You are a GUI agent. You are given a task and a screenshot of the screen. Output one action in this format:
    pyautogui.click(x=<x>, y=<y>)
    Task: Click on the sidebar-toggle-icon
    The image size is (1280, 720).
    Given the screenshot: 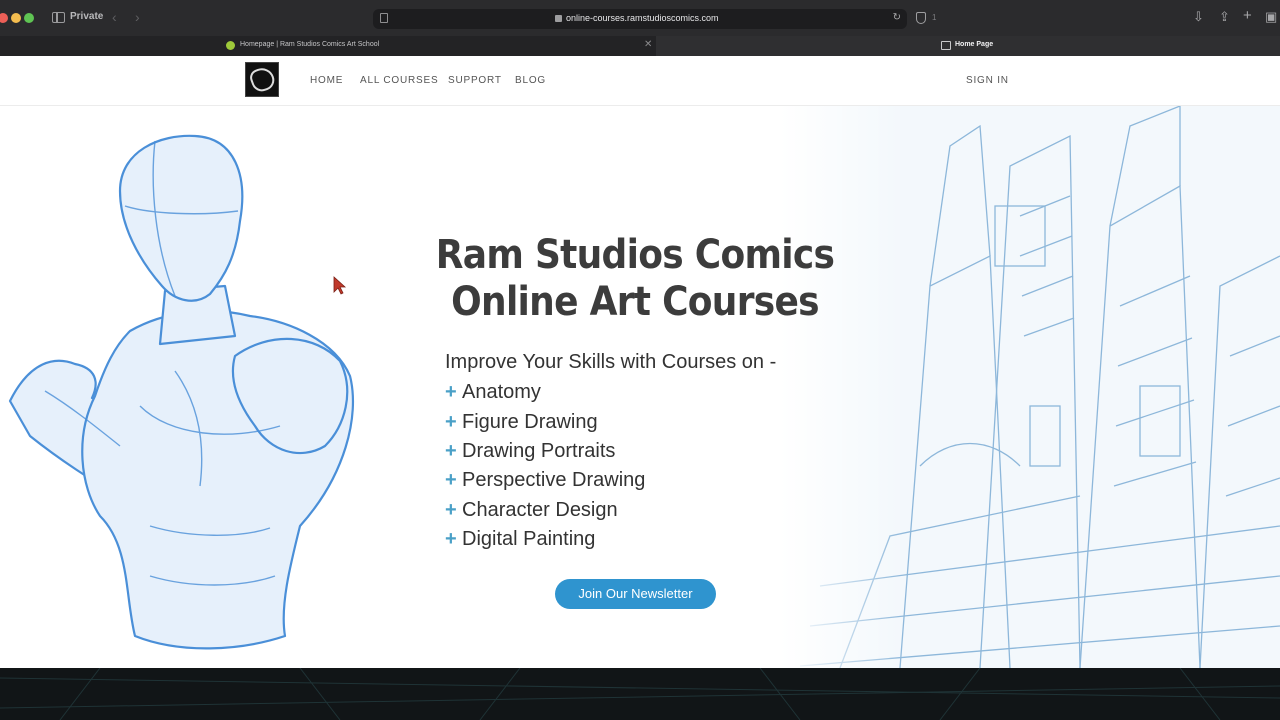 What is the action you would take?
    pyautogui.click(x=58, y=17)
    